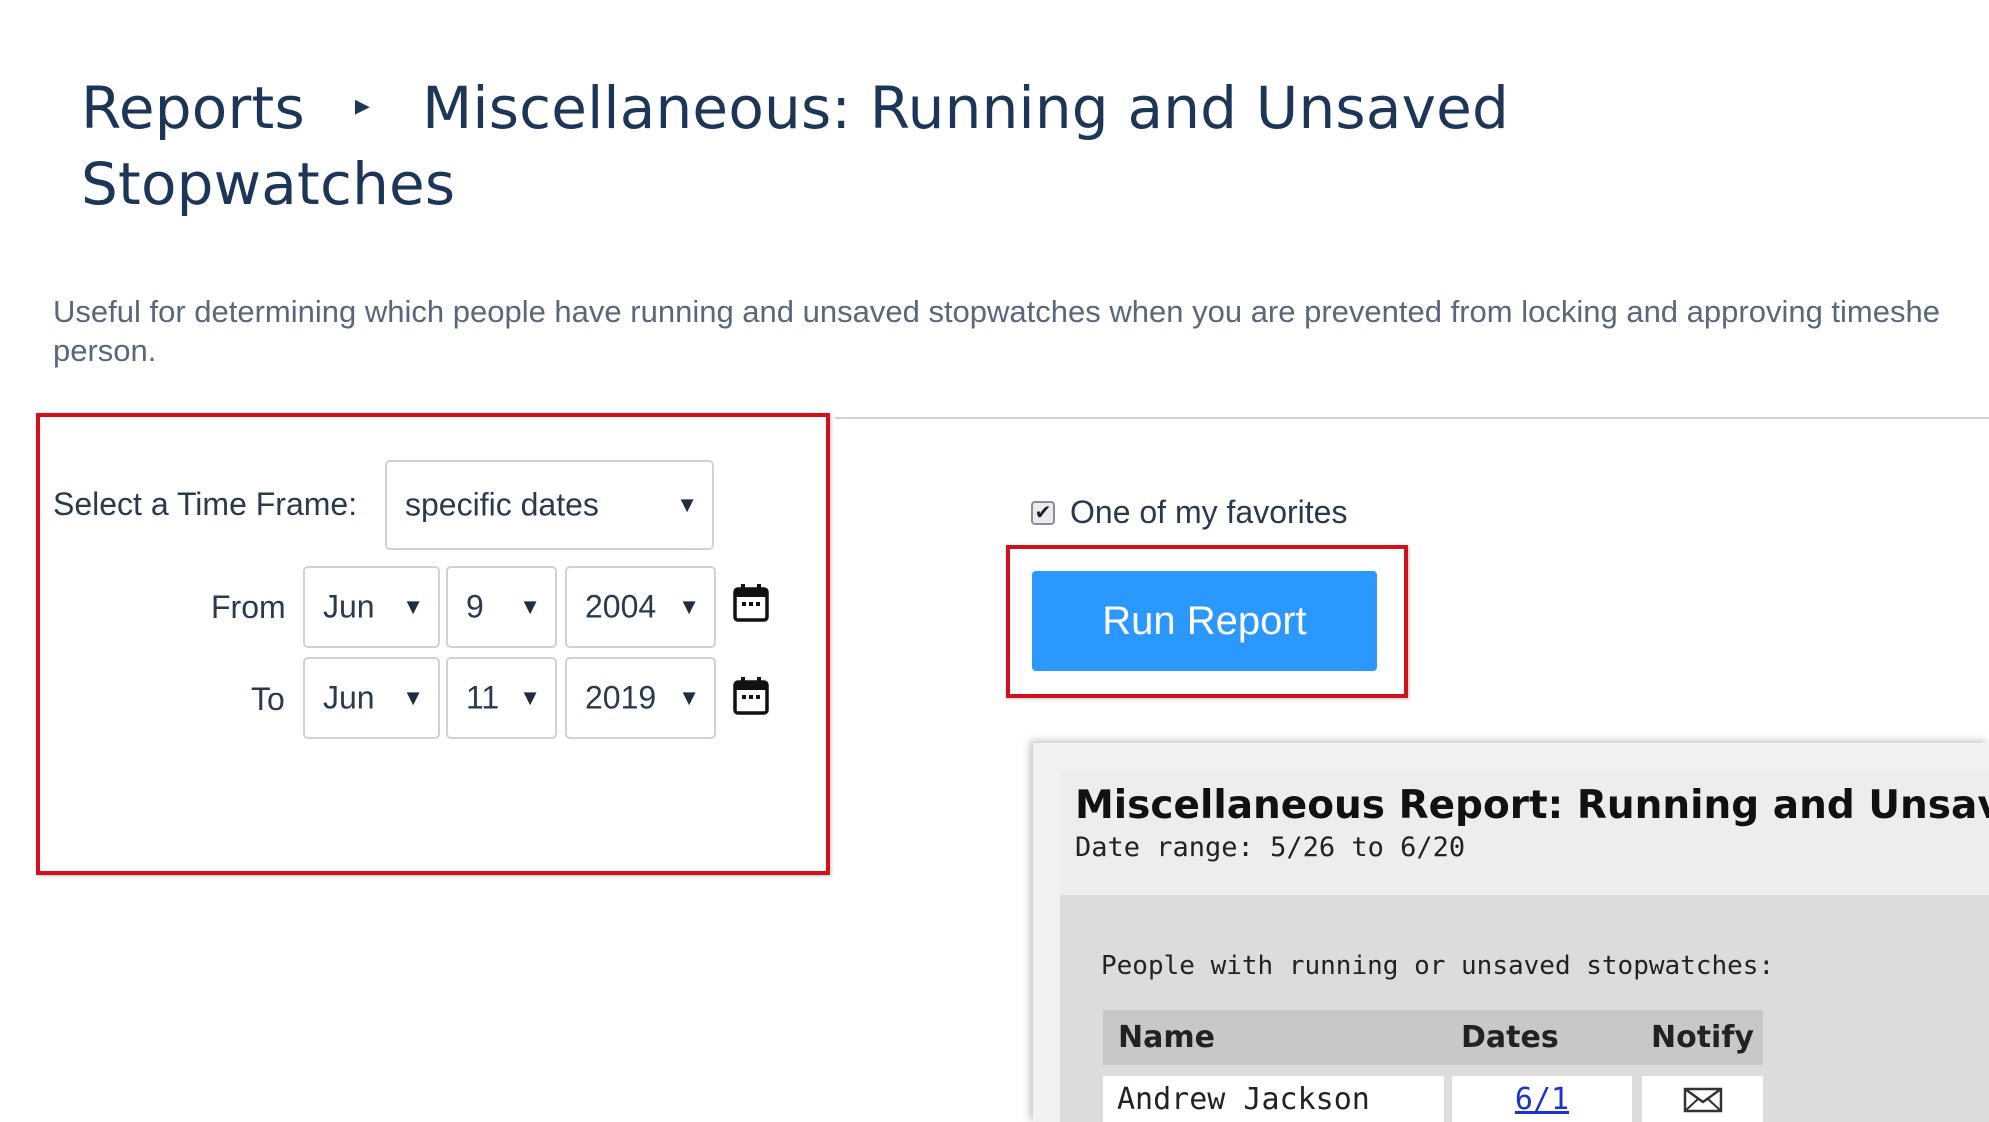  Describe the element at coordinates (349, 606) in the screenshot. I see `from-month-value: Jun` at that location.